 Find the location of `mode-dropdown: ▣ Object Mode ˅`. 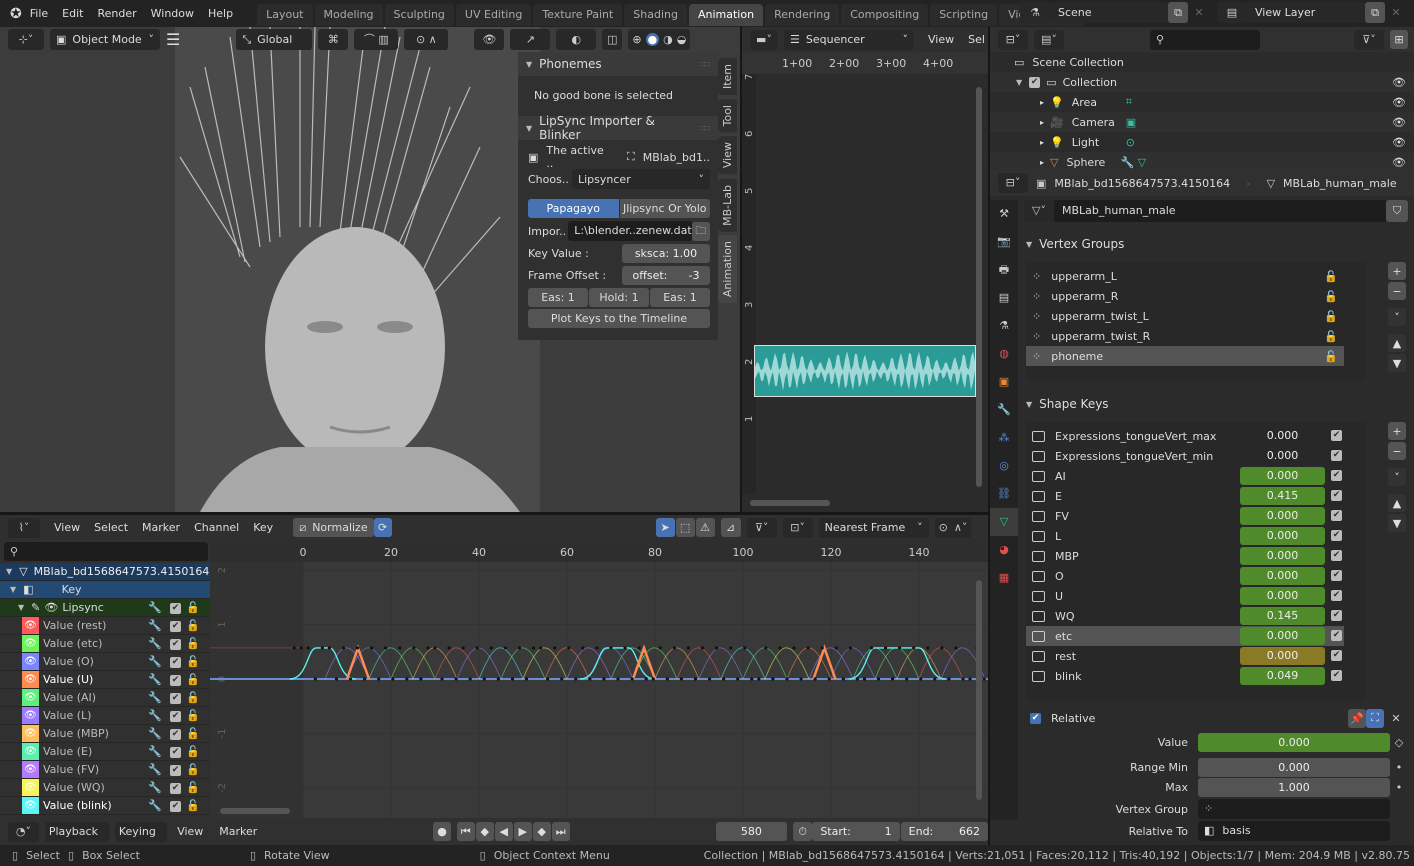

mode-dropdown: ▣ Object Mode ˅ is located at coordinates (105, 39).